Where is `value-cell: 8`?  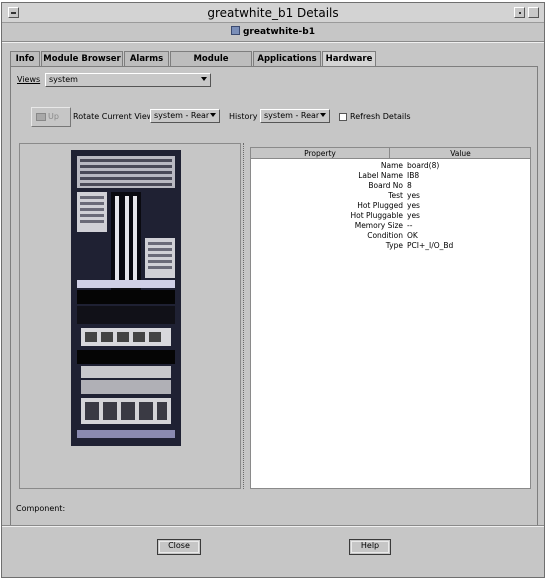
value-cell: 8 is located at coordinates (409, 185).